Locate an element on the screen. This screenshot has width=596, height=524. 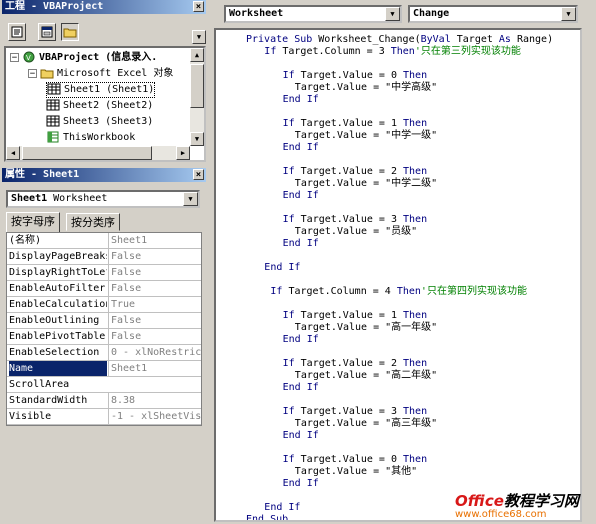
scroll-right-icon: ▶ is located at coordinates (183, 153).